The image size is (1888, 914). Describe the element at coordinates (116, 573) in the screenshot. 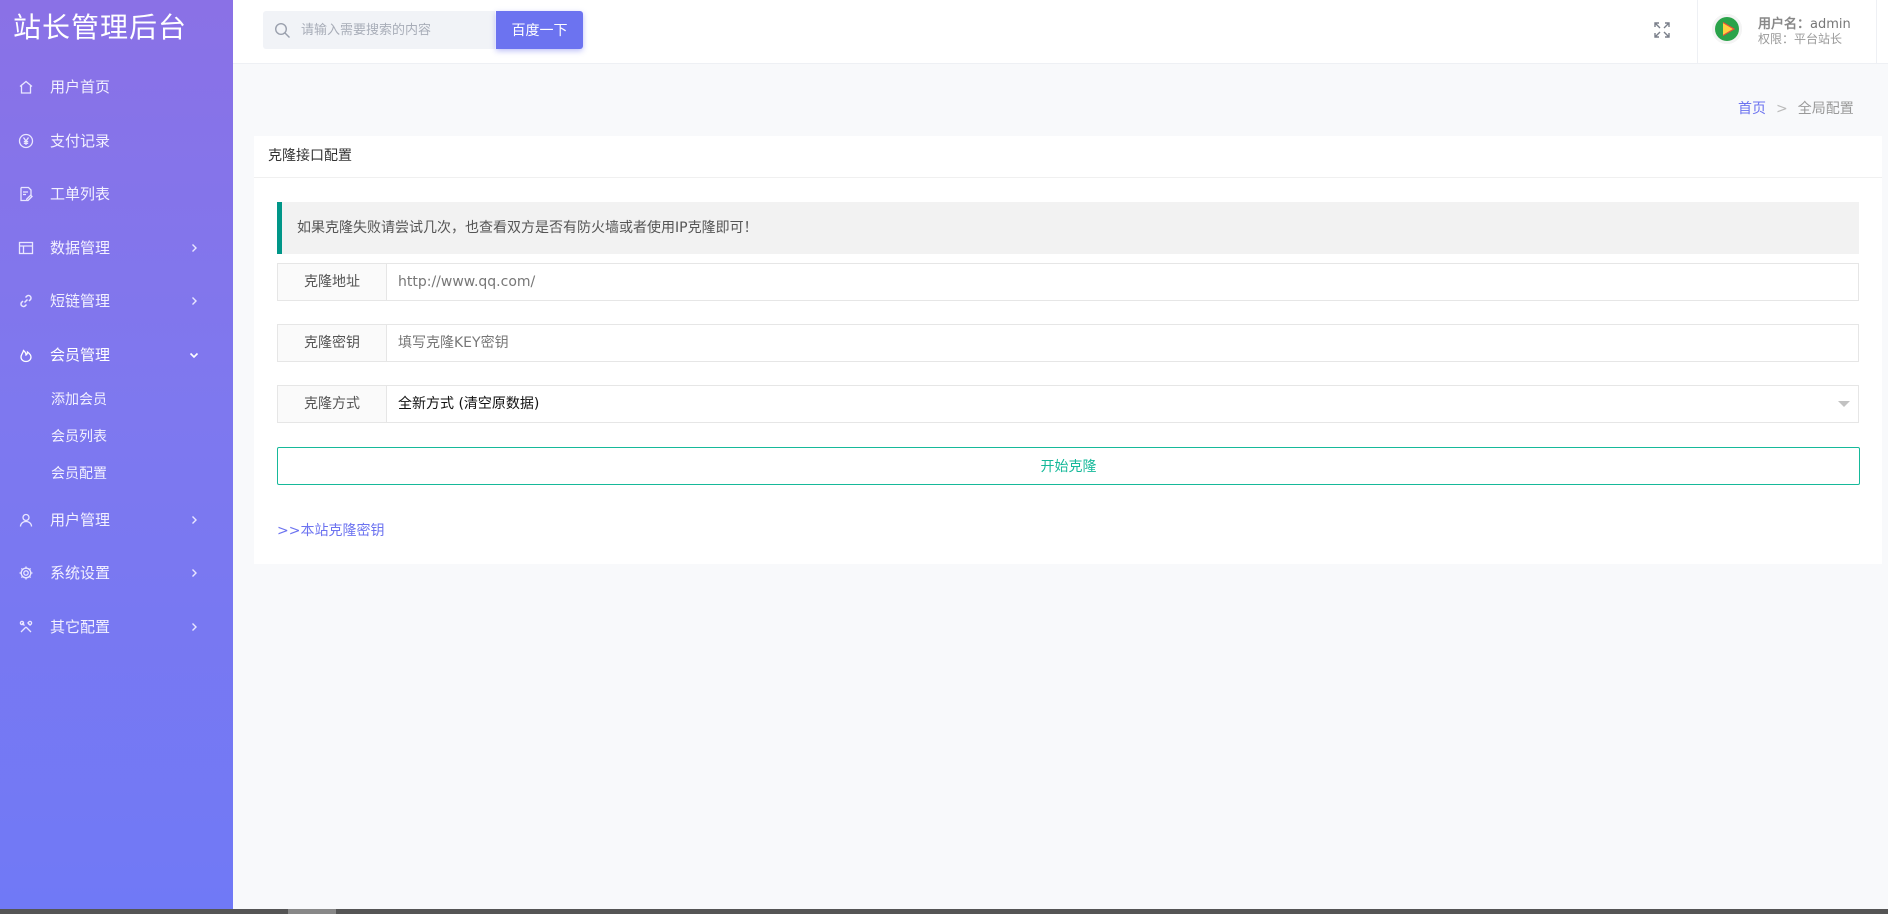

I see `sidebar-item-system-settings: 系统设置` at that location.